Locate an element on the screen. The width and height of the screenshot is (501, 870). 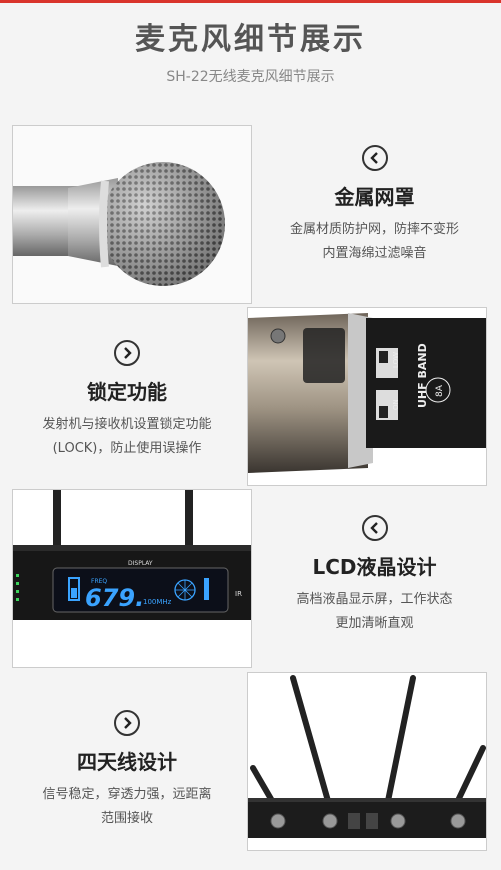
feature-desc-line: 高档液晶显示屏，工作状态 is located at coordinates (374, 599).